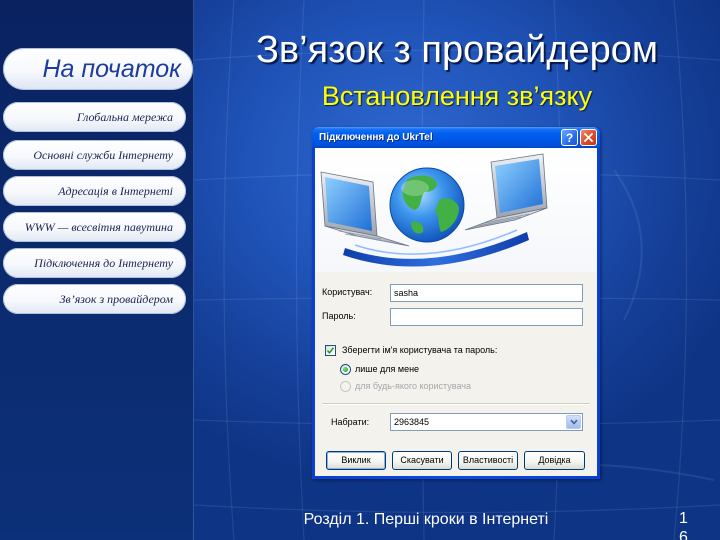 The height and width of the screenshot is (540, 720). Describe the element at coordinates (347, 292) in the screenshot. I see `username-label: Користувач:` at that location.